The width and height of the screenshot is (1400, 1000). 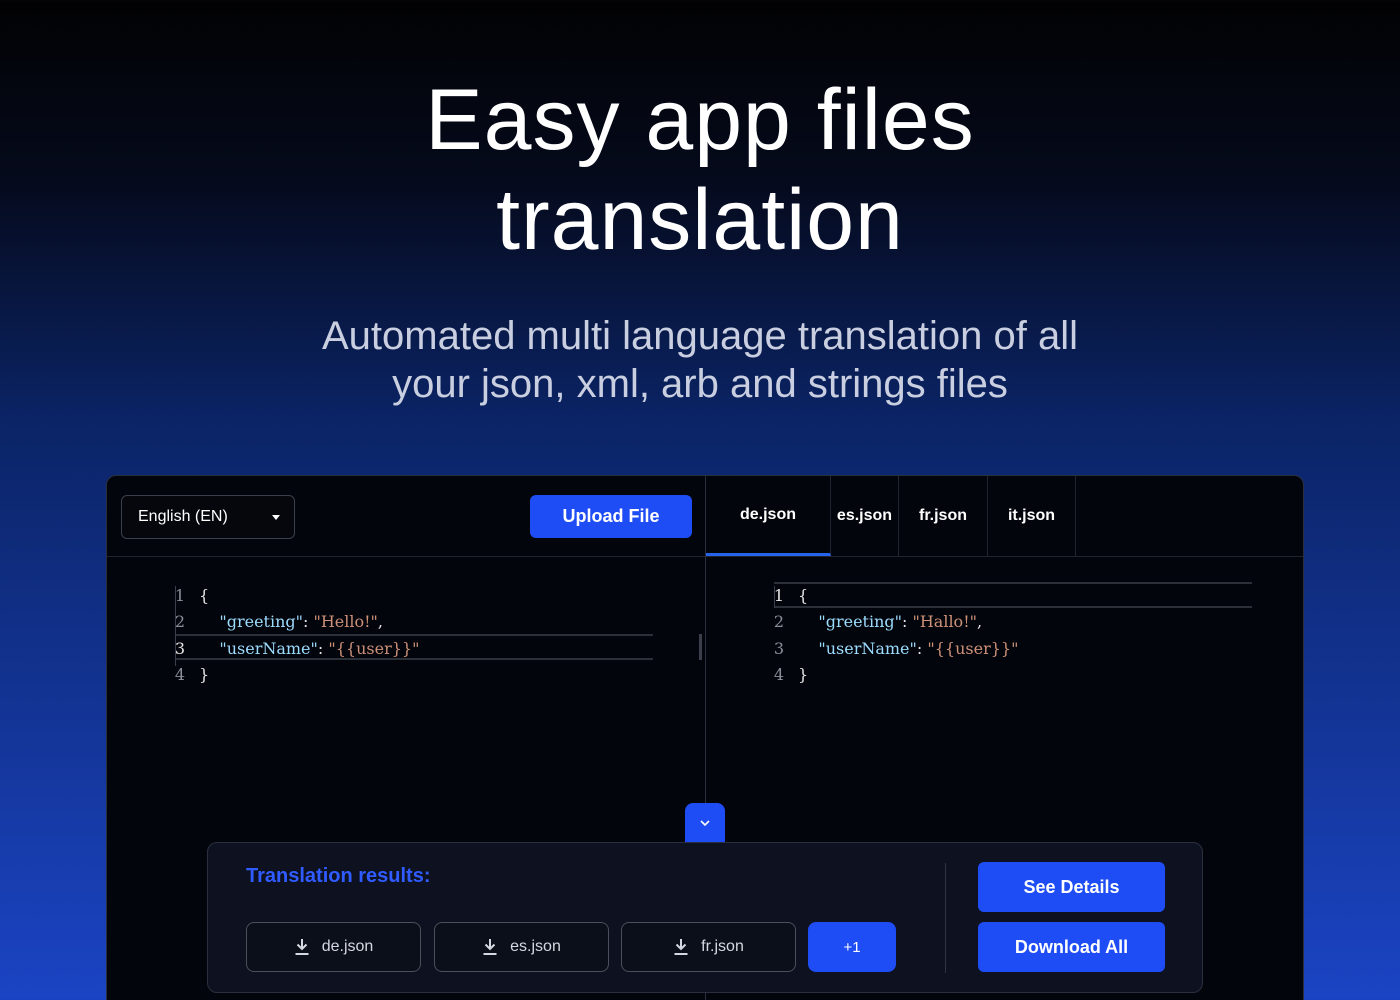 I want to click on upload-file-button: Upload File, so click(x=611, y=516).